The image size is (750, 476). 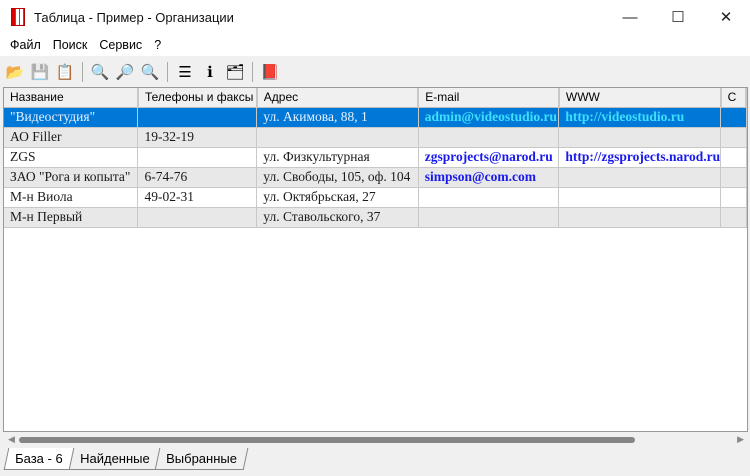 I want to click on sheet-tabs: База - 6 Найденные Выбранные, so click(x=375, y=460).